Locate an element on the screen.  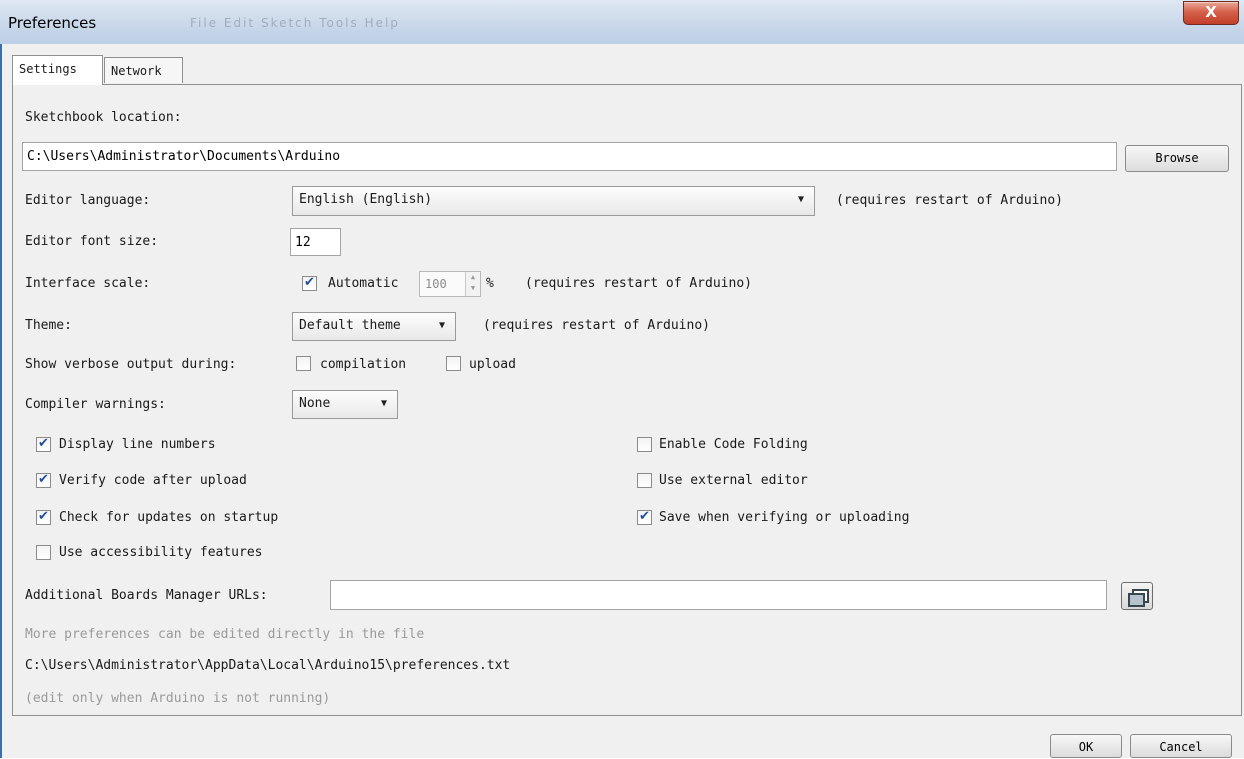
close-button: X is located at coordinates (1211, 13).